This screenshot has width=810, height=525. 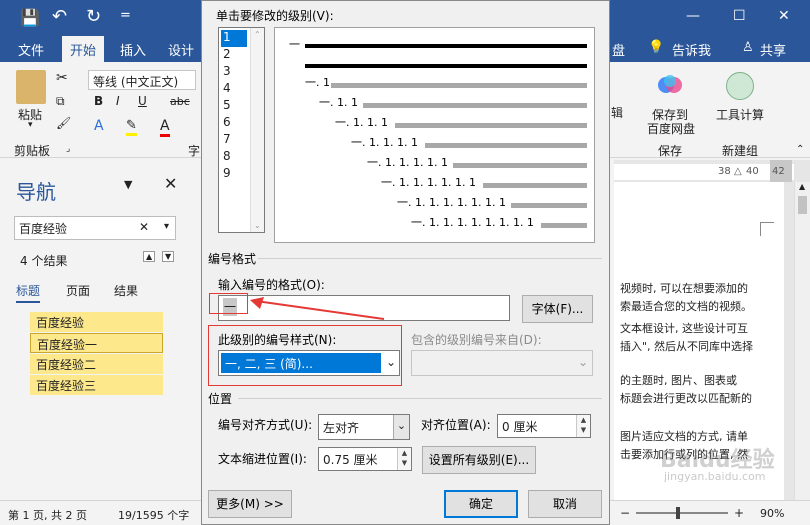 I want to click on customize-qat-icon: =, so click(x=125, y=15).